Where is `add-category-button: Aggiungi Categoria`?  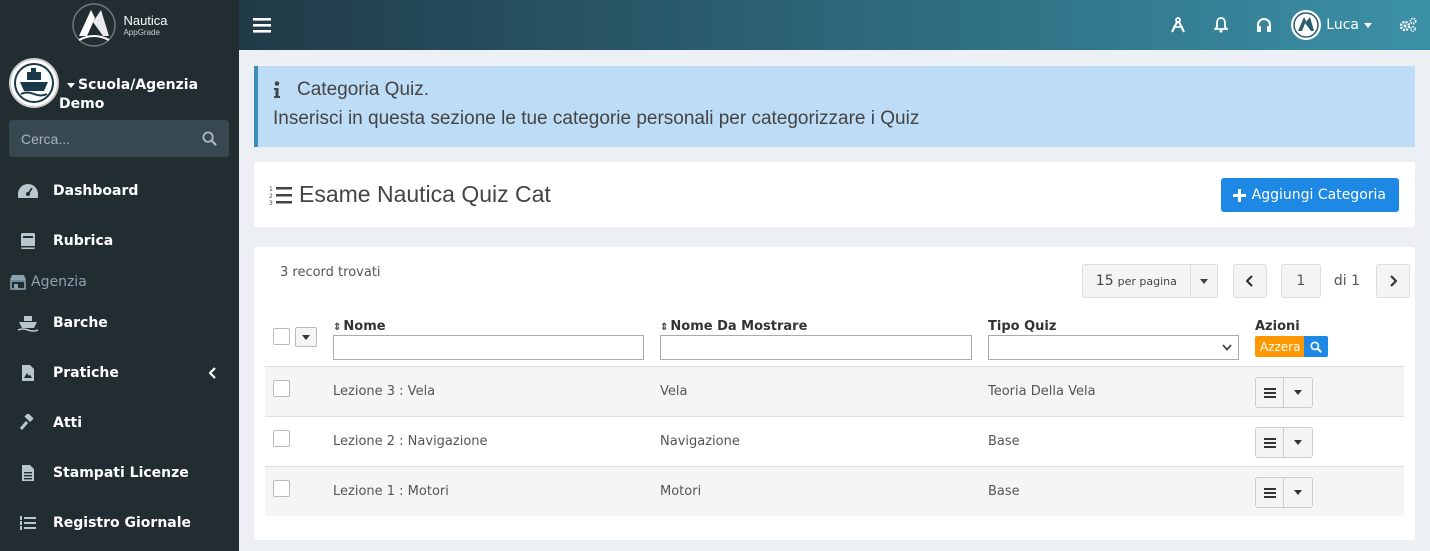
add-category-button: Aggiungi Categoria is located at coordinates (1309, 195).